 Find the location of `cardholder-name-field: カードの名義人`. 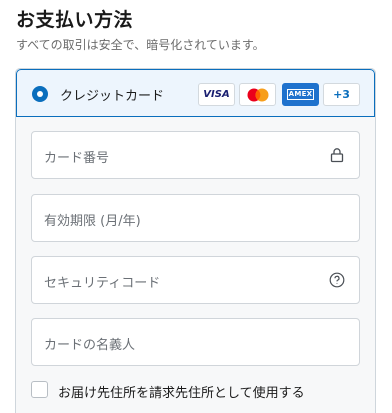

cardholder-name-field: カードの名義人 is located at coordinates (195, 342).